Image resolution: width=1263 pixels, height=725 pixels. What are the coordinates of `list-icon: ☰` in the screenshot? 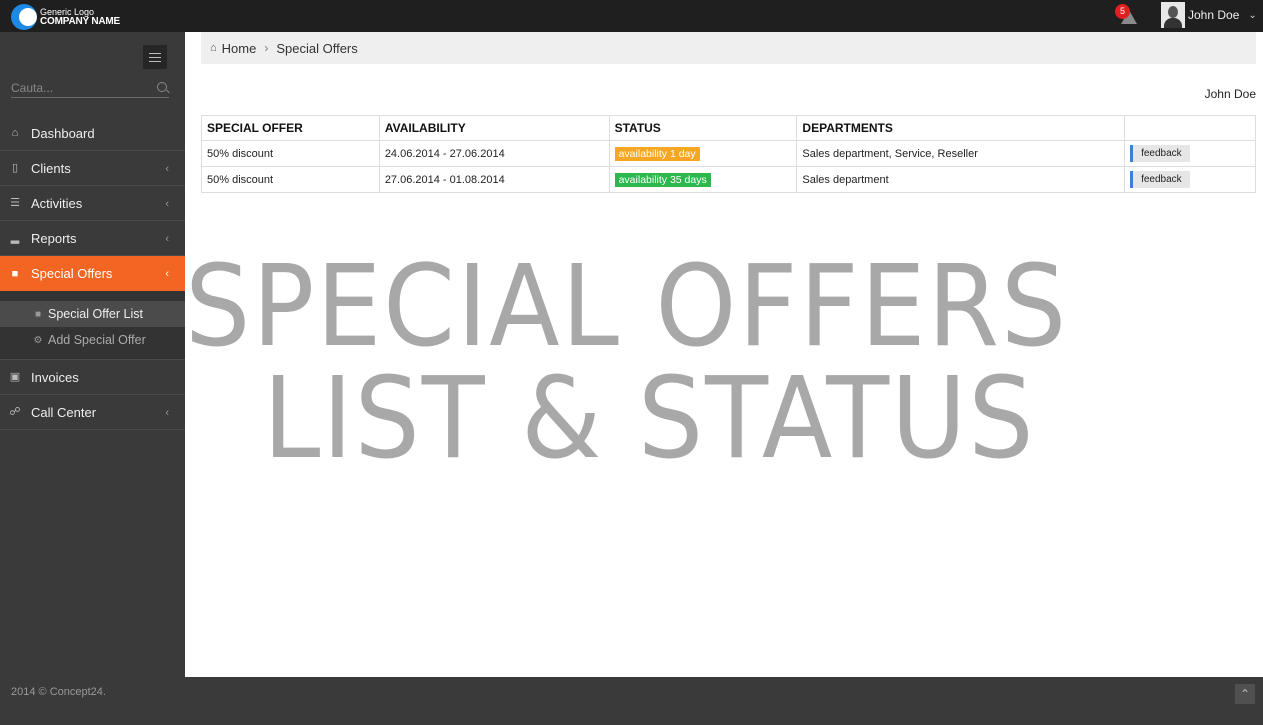 It's located at (15, 203).